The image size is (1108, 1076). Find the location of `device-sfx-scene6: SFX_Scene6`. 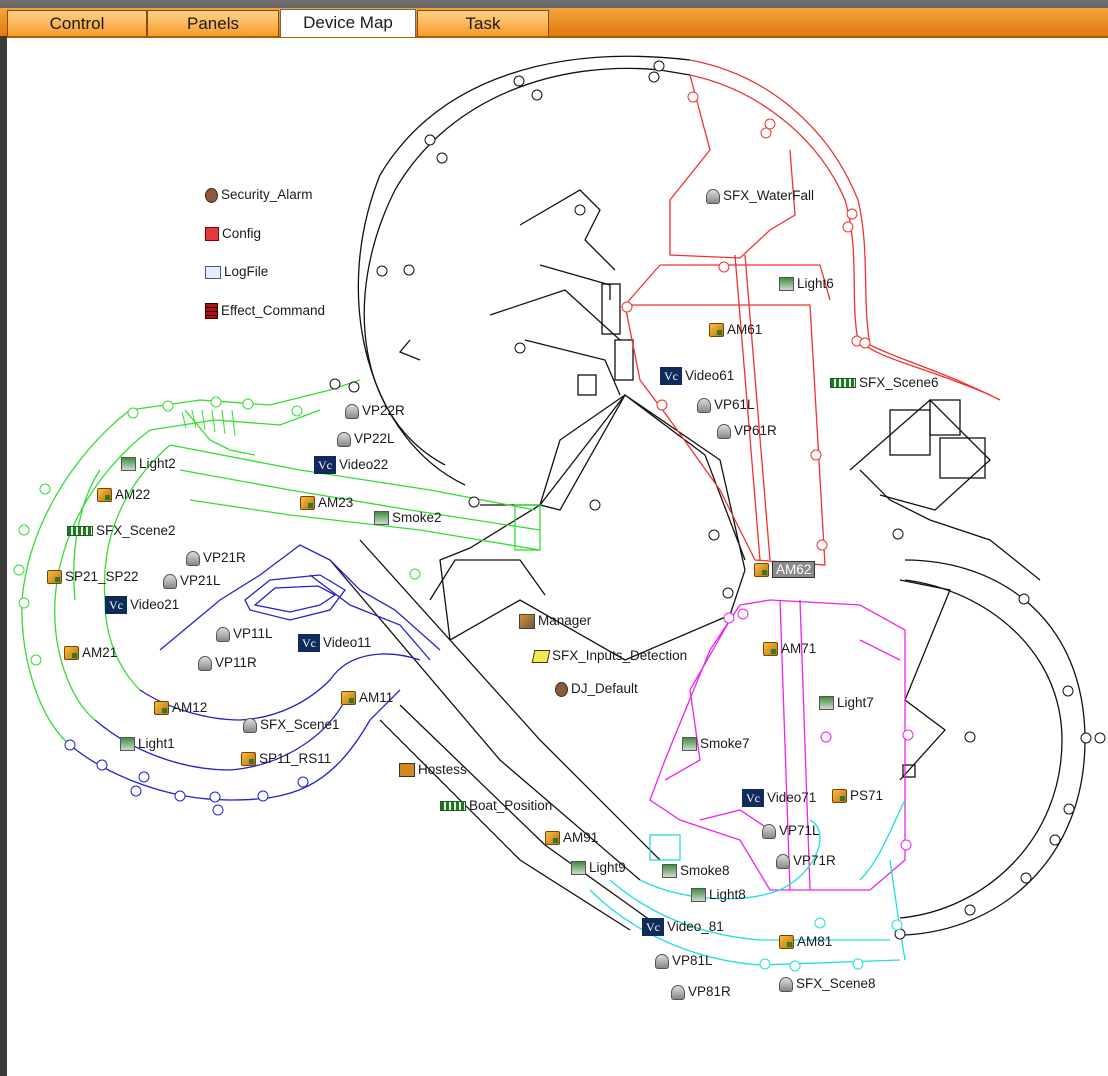

device-sfx-scene6: SFX_Scene6 is located at coordinates (884, 383).